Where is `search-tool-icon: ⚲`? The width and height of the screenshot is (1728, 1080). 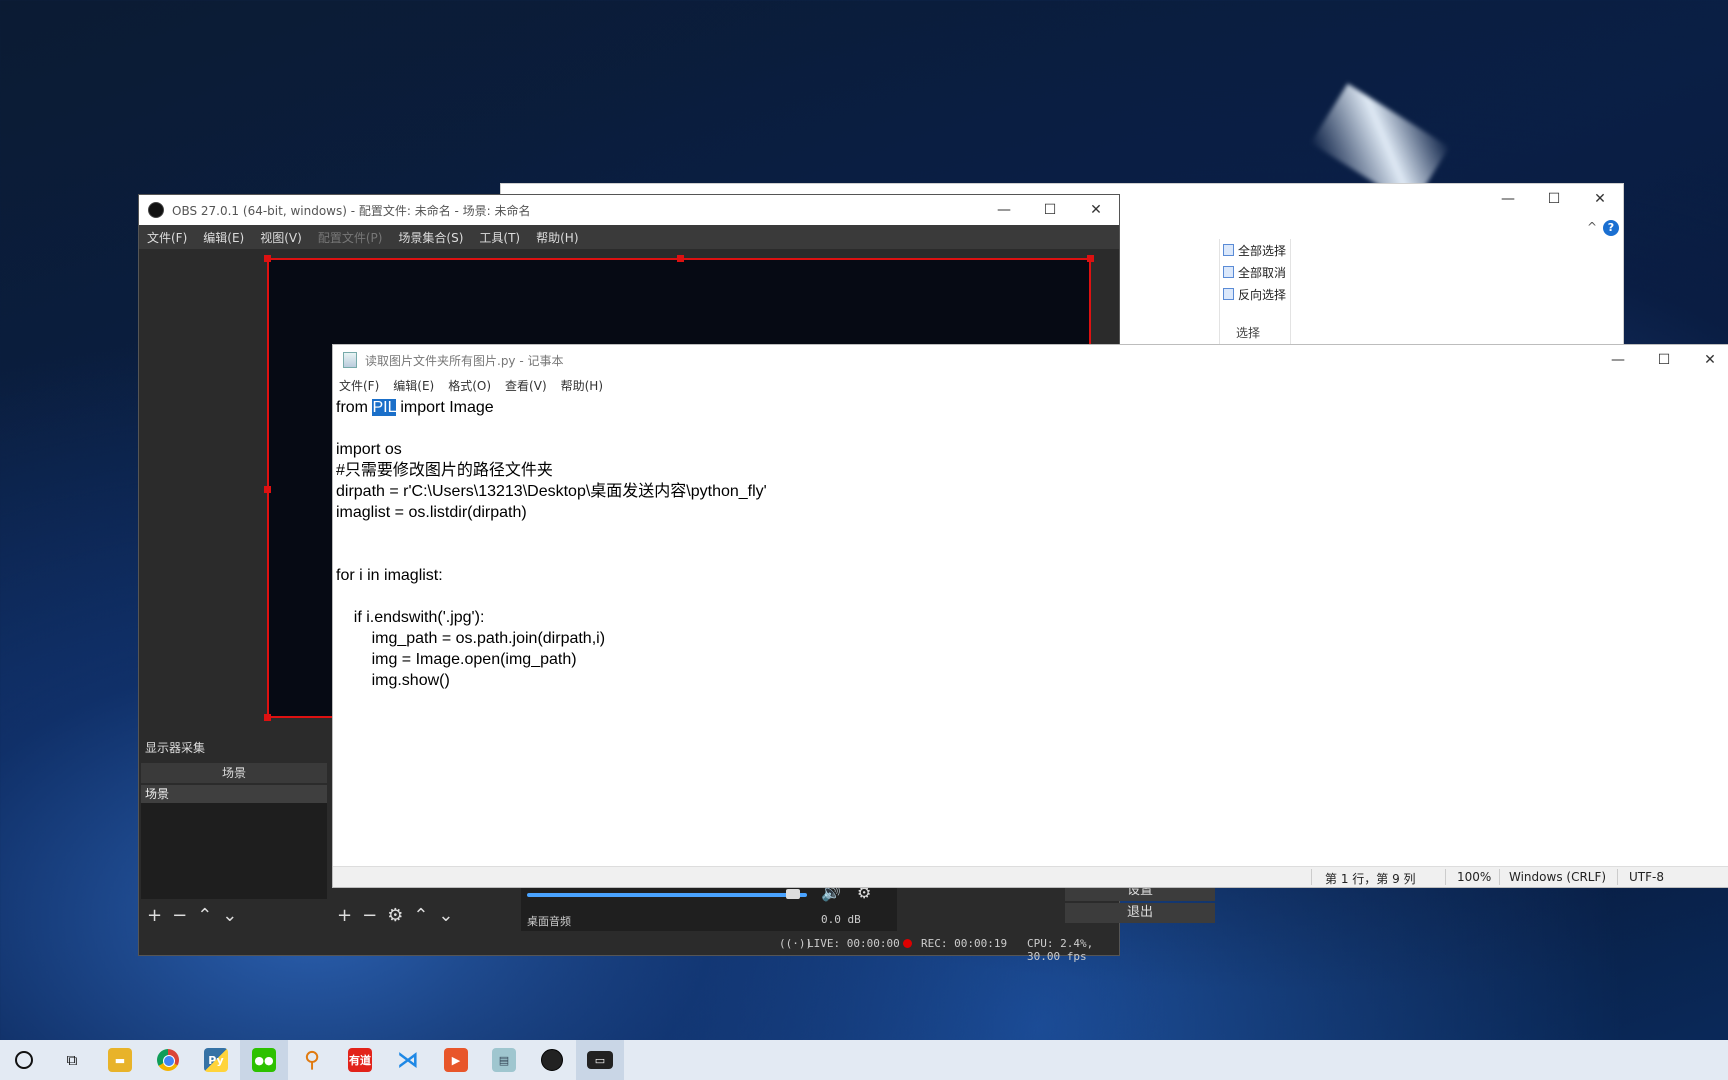 search-tool-icon: ⚲ is located at coordinates (312, 1060).